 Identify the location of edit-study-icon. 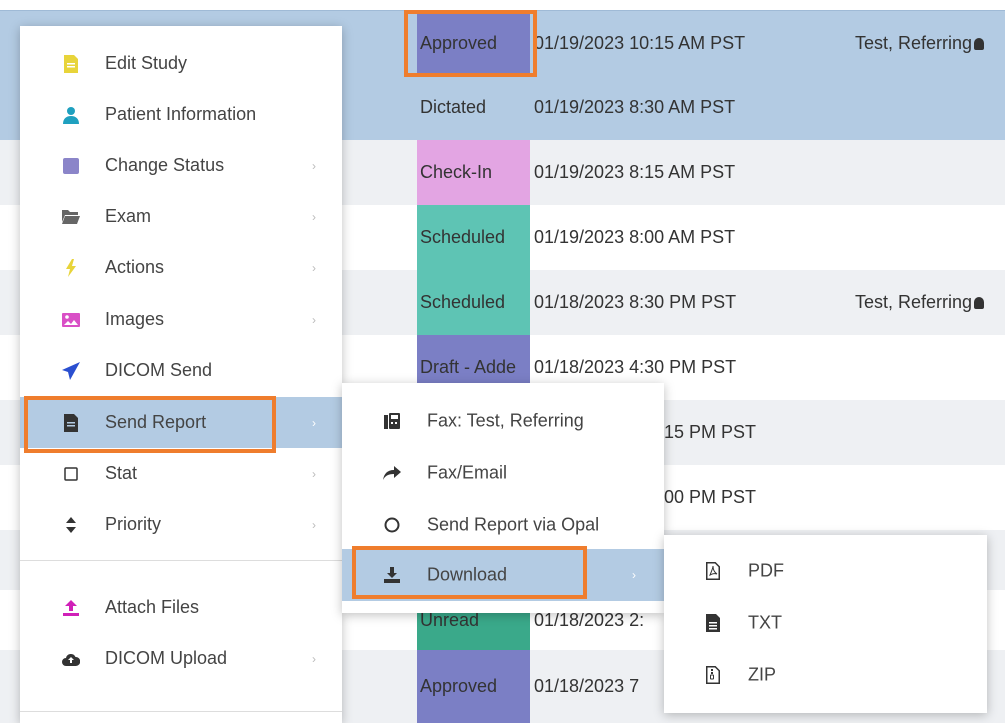
(71, 63).